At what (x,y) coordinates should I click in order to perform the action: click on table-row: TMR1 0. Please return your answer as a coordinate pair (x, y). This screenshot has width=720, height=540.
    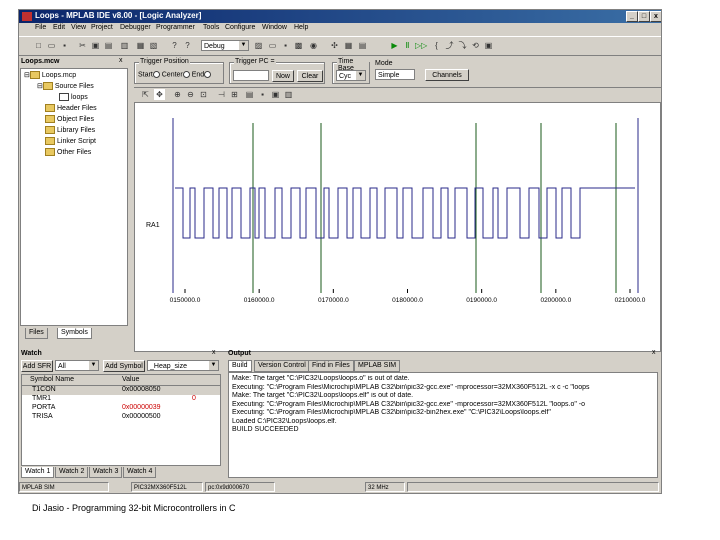
    Looking at the image, I should click on (121, 399).